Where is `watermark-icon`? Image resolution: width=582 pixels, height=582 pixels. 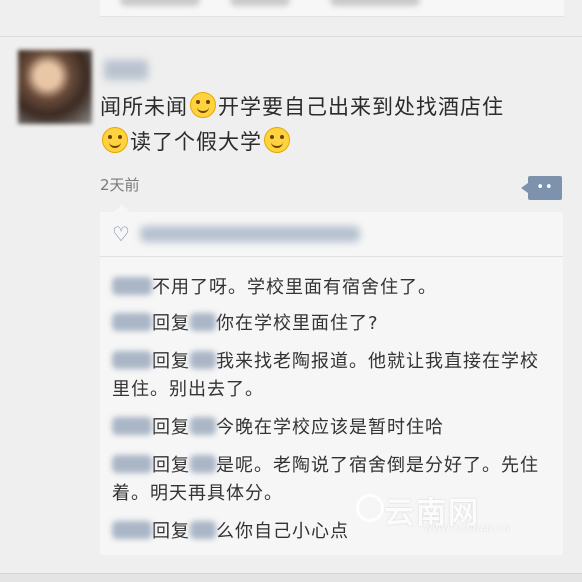
watermark-icon is located at coordinates (370, 508).